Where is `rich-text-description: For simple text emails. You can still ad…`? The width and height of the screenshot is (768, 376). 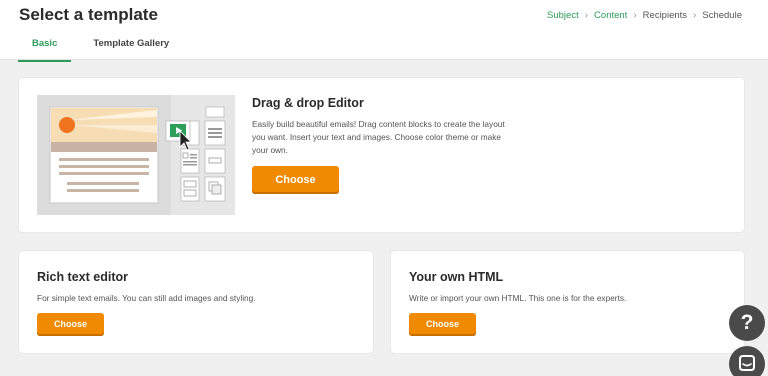 rich-text-description: For simple text emails. You can still ad… is located at coordinates (146, 298).